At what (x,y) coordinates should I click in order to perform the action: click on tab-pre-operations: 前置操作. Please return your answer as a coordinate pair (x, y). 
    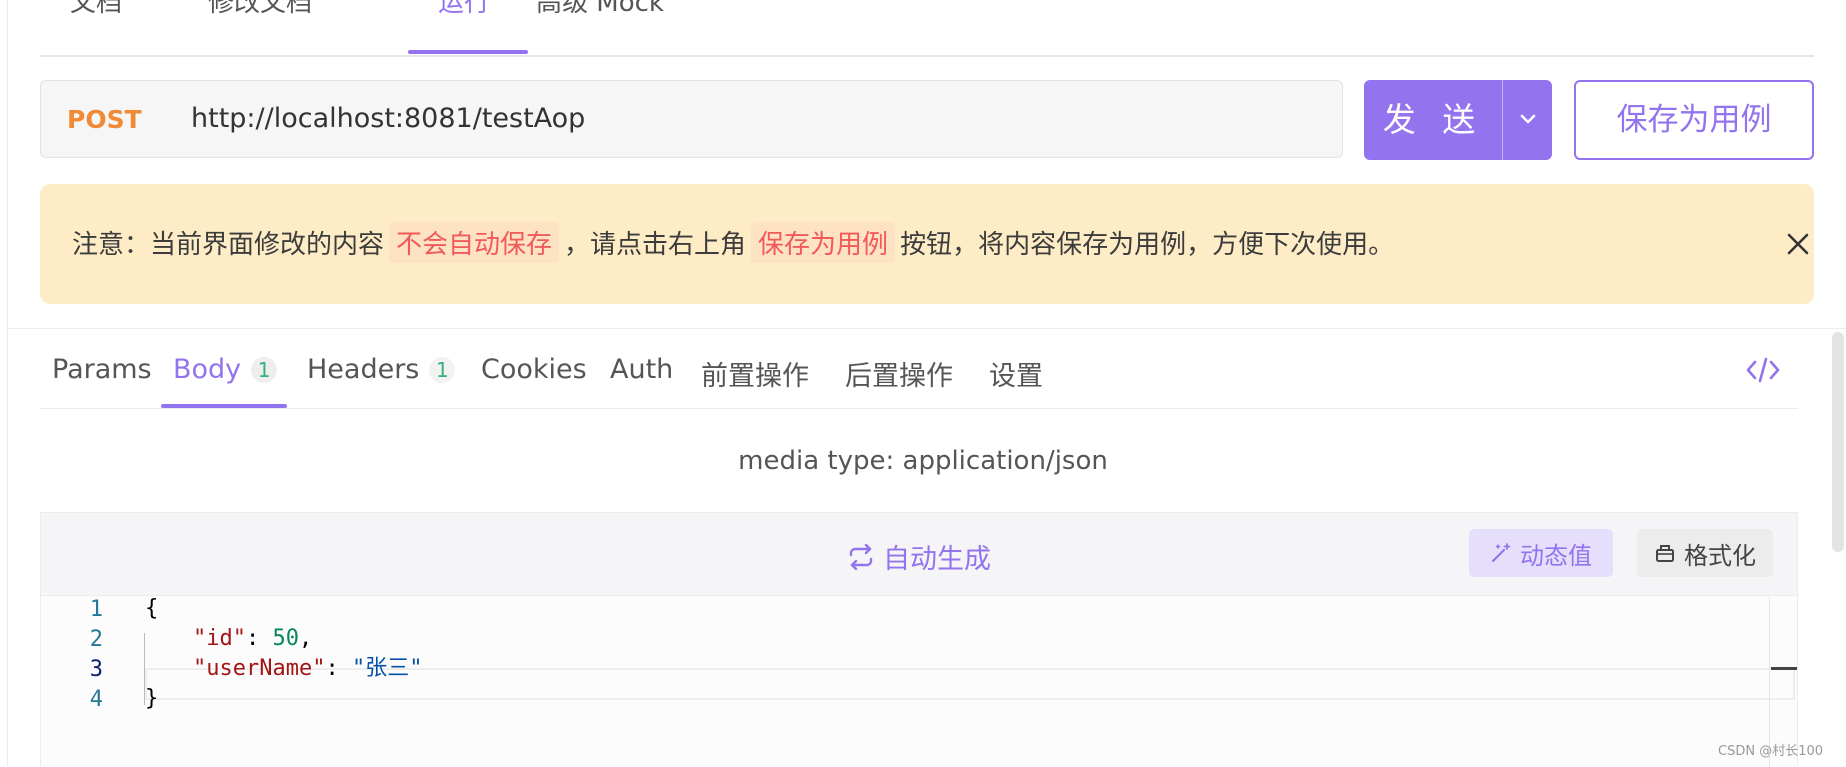
    Looking at the image, I should click on (755, 373).